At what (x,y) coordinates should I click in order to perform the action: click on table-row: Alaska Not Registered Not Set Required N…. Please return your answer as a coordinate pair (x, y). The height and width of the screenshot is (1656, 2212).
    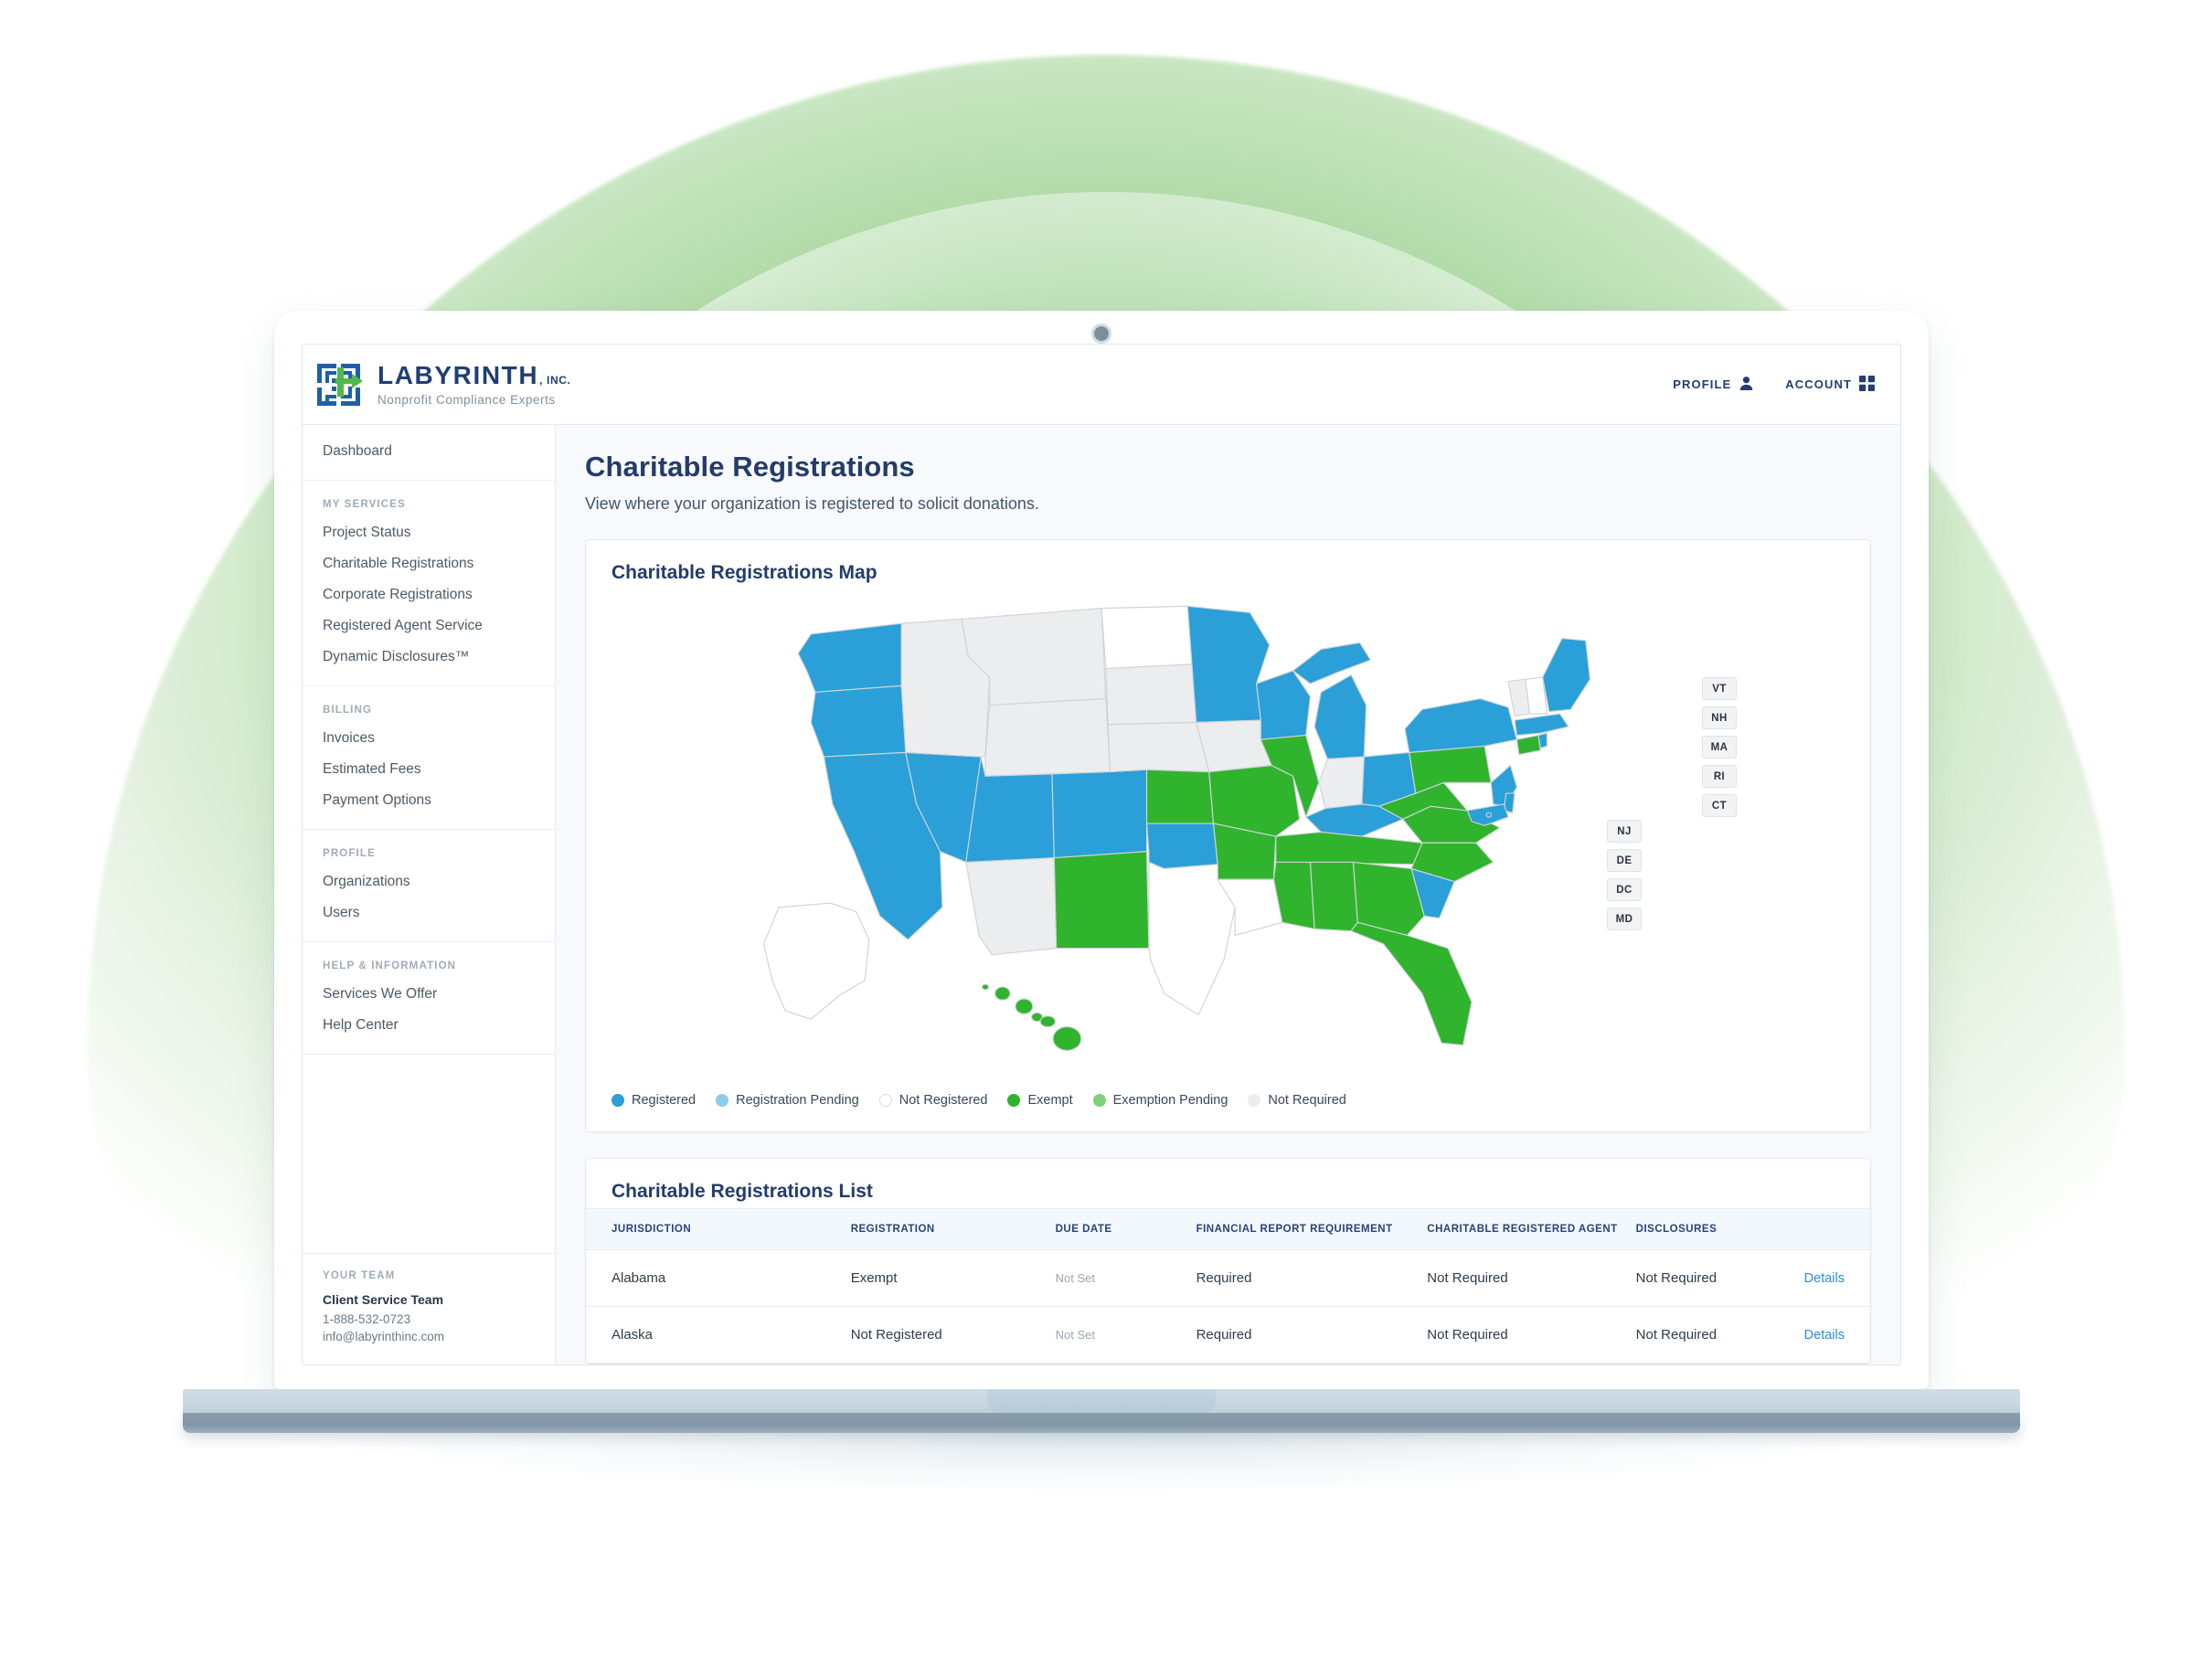
    Looking at the image, I should click on (1228, 1335).